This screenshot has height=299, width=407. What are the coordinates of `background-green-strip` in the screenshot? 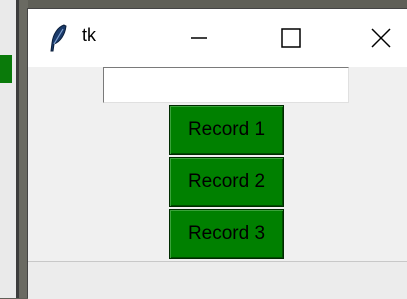 It's located at (6, 69).